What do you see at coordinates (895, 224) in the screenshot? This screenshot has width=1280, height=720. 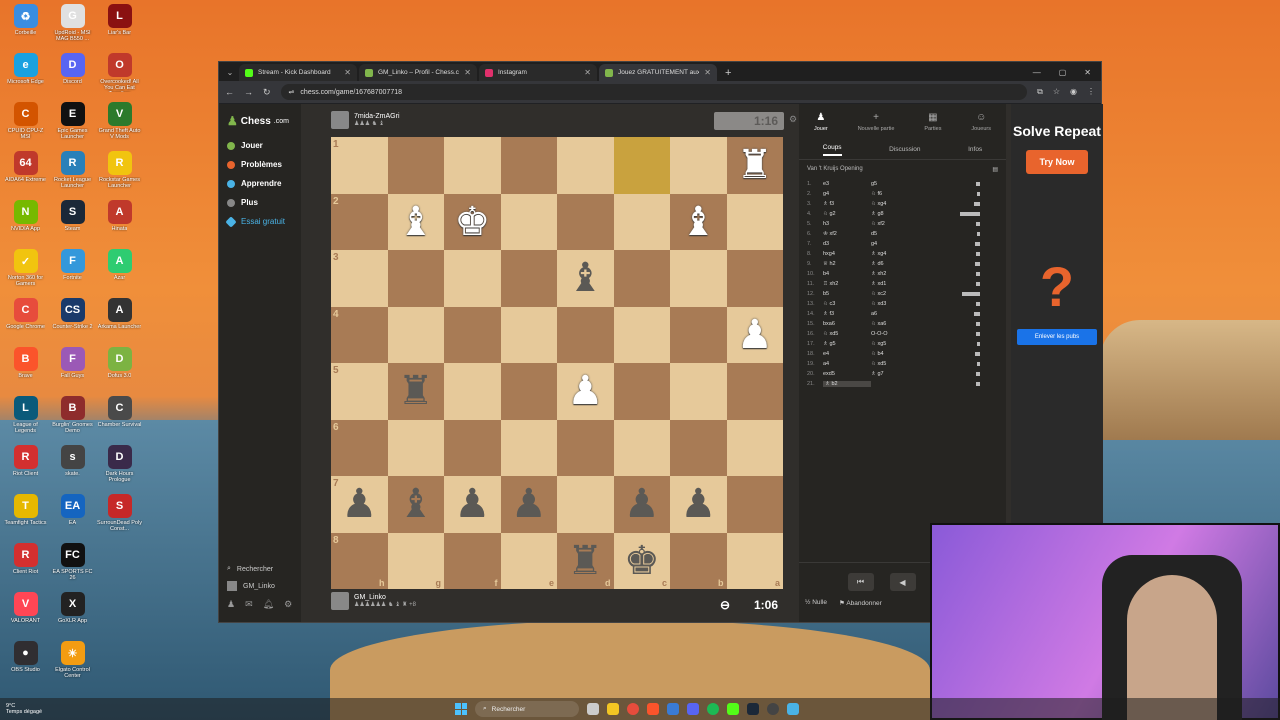 I see `black-move: ♘ xf2` at bounding box center [895, 224].